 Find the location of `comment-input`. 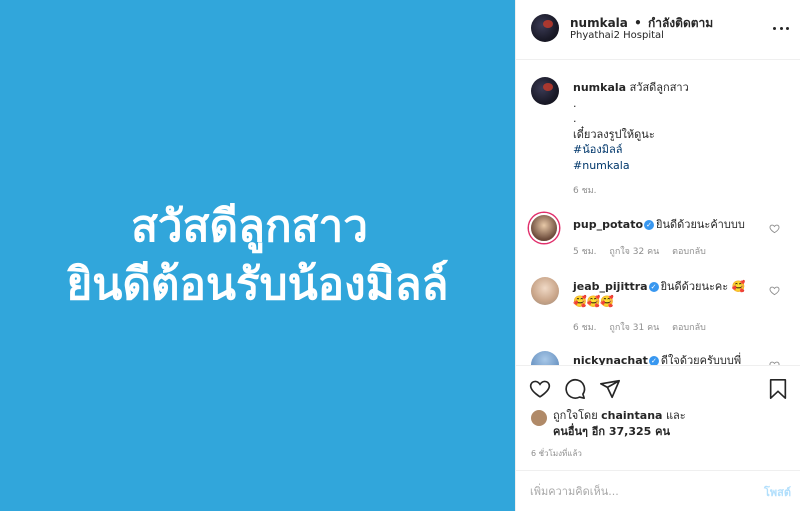

comment-input is located at coordinates (630, 491).